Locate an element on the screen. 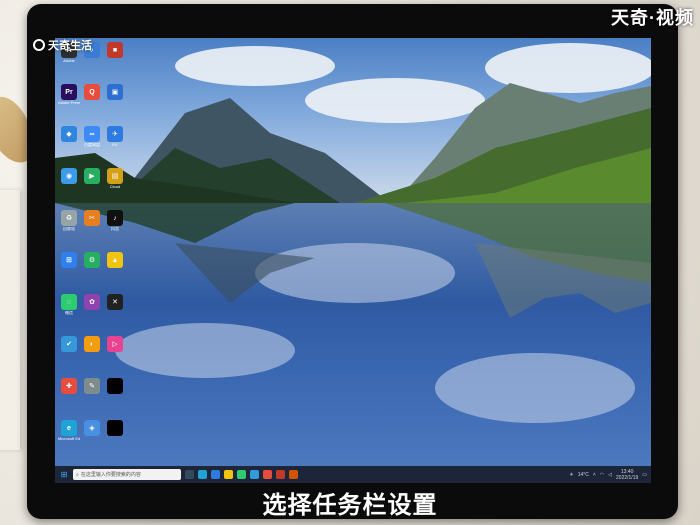 The width and height of the screenshot is (700, 525). network-icon: ◠ is located at coordinates (602, 475).